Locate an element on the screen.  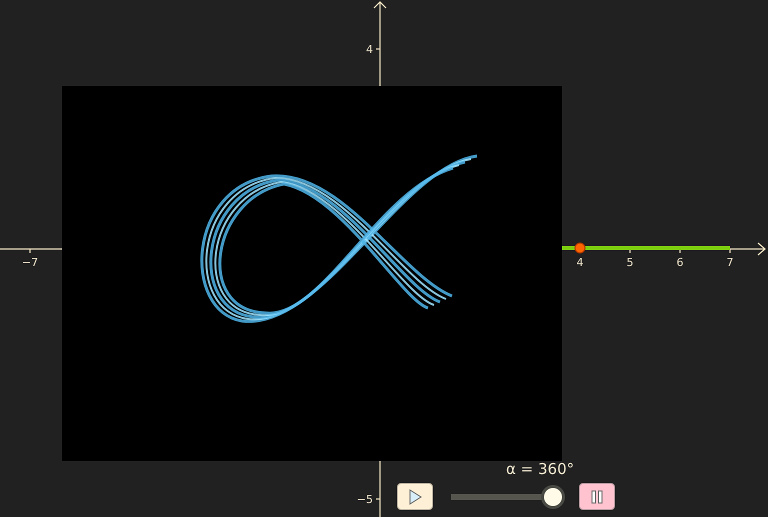
x-tick-label: −7 is located at coordinates (30, 262).